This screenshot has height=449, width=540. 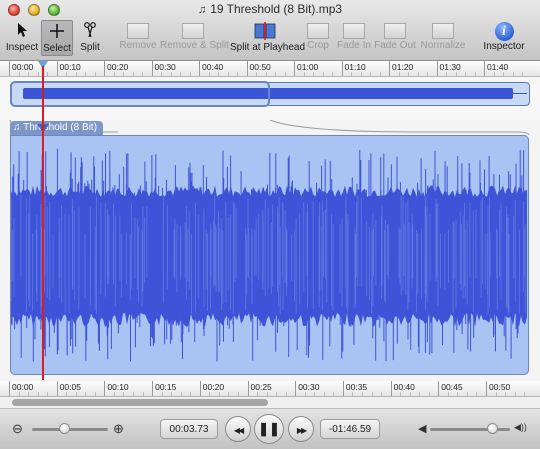 What do you see at coordinates (354, 388) in the screenshot?
I see `ruler-tick: 00:35` at bounding box center [354, 388].